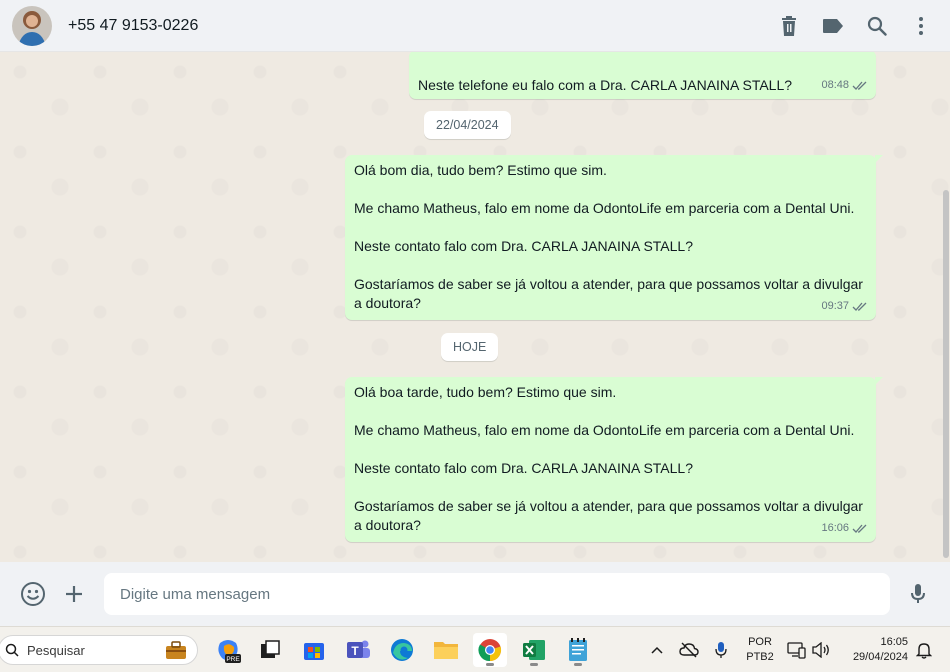  What do you see at coordinates (56, 650) in the screenshot?
I see `taskbar-search-label: Pesquisar` at bounding box center [56, 650].